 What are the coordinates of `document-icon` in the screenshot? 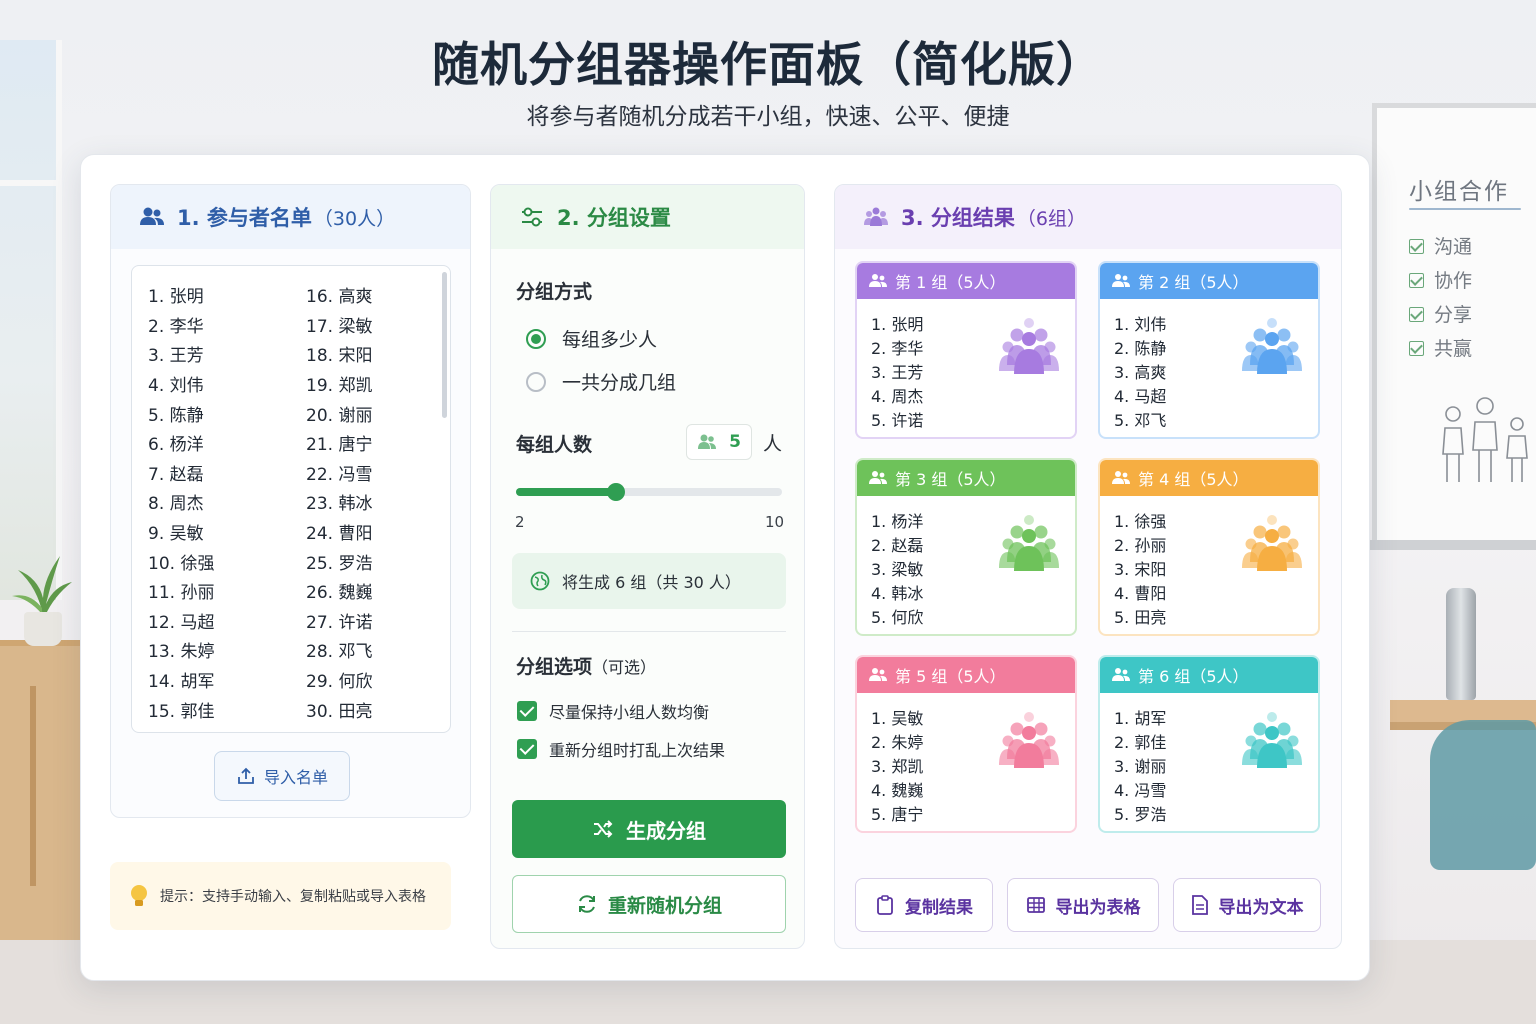 It's located at (1199, 905).